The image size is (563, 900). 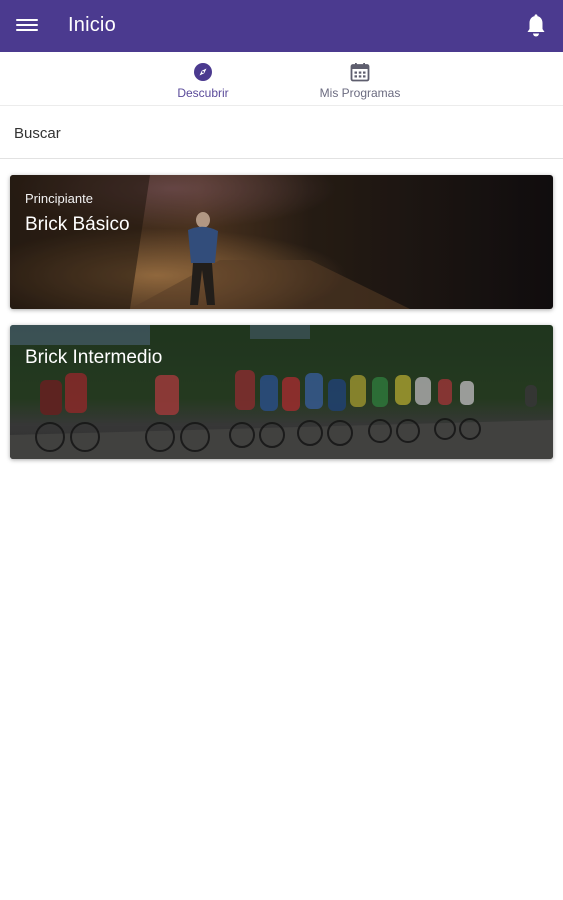 I want to click on program-card-brick-basico: Principiante Brick Básico, so click(x=281, y=242).